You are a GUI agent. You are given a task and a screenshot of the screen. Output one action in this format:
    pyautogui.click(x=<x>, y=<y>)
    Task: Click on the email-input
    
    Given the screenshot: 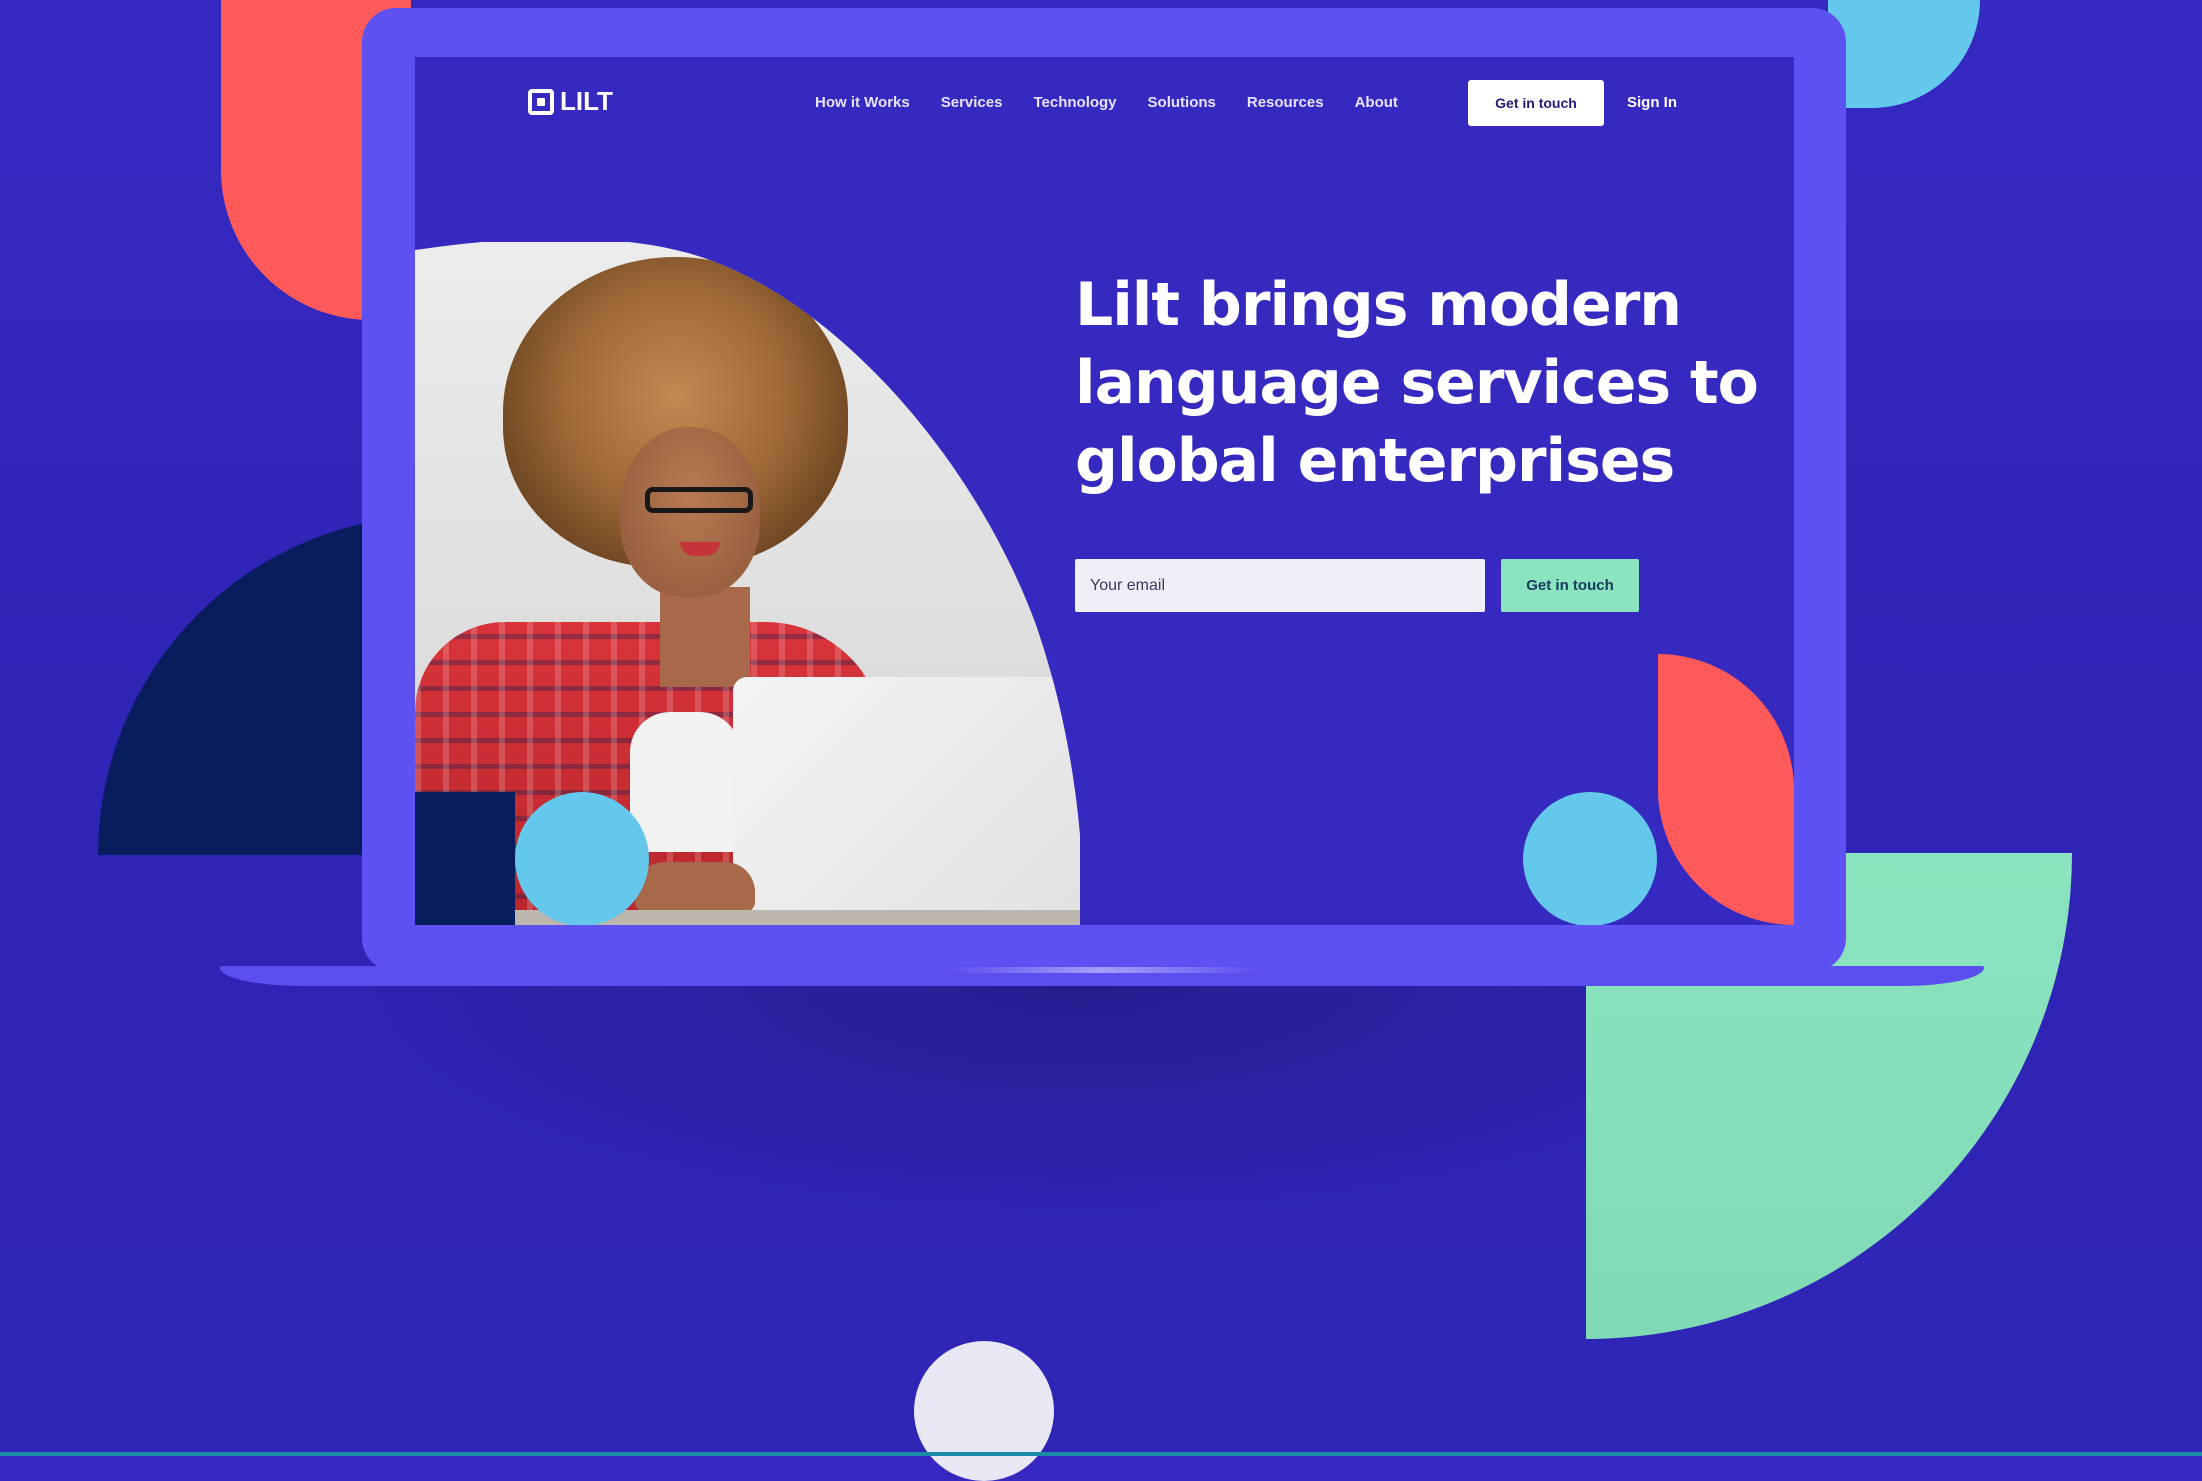 What is the action you would take?
    pyautogui.click(x=1280, y=585)
    